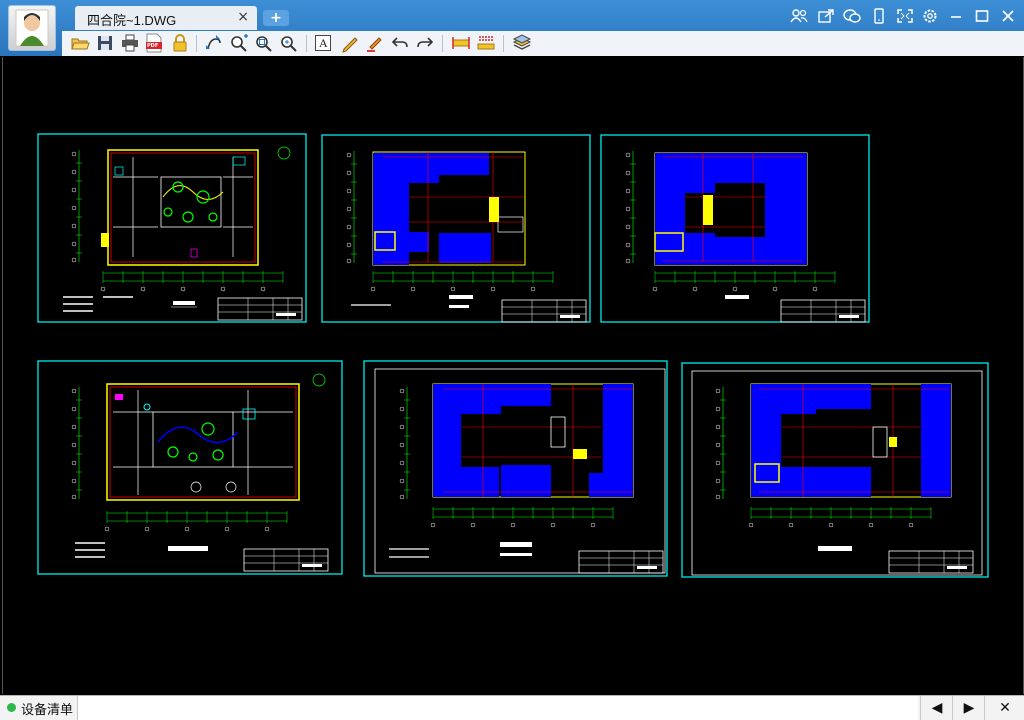 The image size is (1024, 720). Describe the element at coordinates (543, 43) in the screenshot. I see `main-toolbar: PDF A` at that location.